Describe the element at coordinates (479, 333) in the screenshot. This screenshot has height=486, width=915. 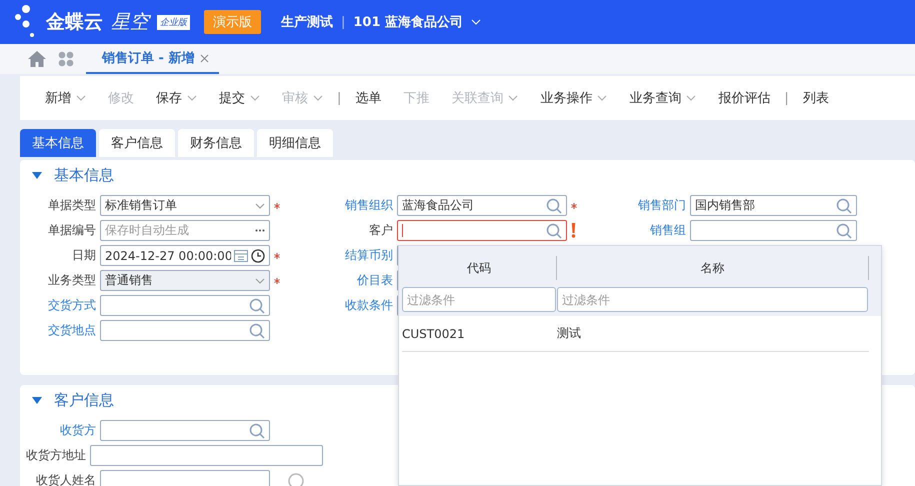
I see `table-cell: CUST0021` at that location.